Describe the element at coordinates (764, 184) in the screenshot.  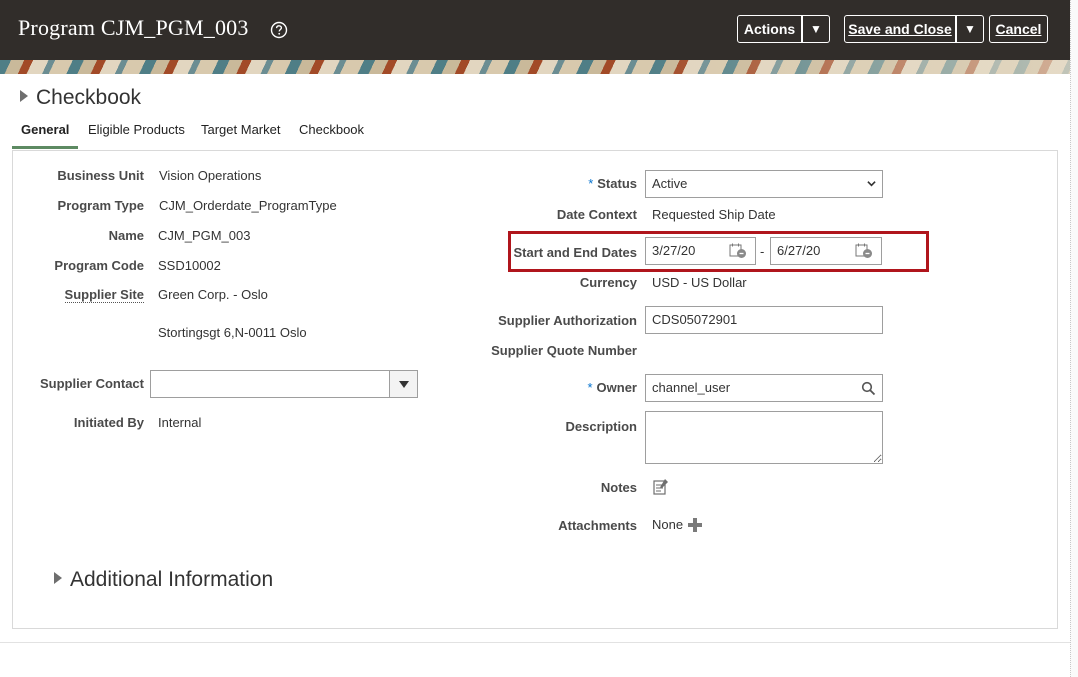
I see `status-select: Active` at that location.